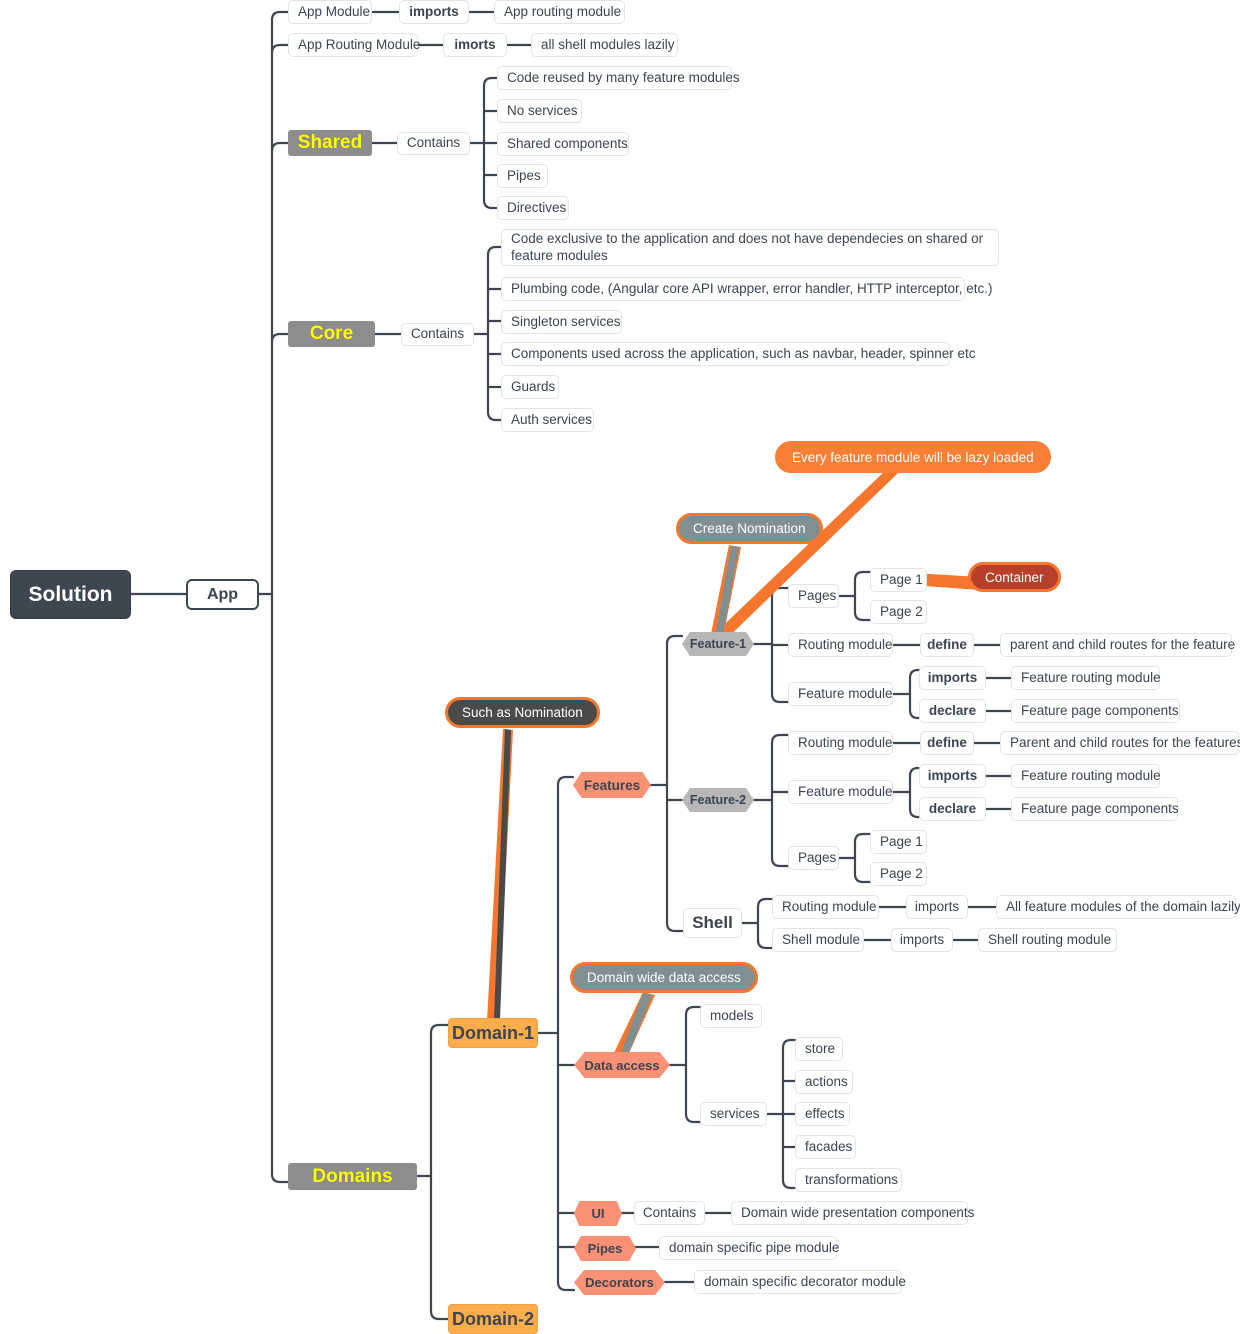  I want to click on feature-1-declare-target: Feature page components, so click(1095, 711).